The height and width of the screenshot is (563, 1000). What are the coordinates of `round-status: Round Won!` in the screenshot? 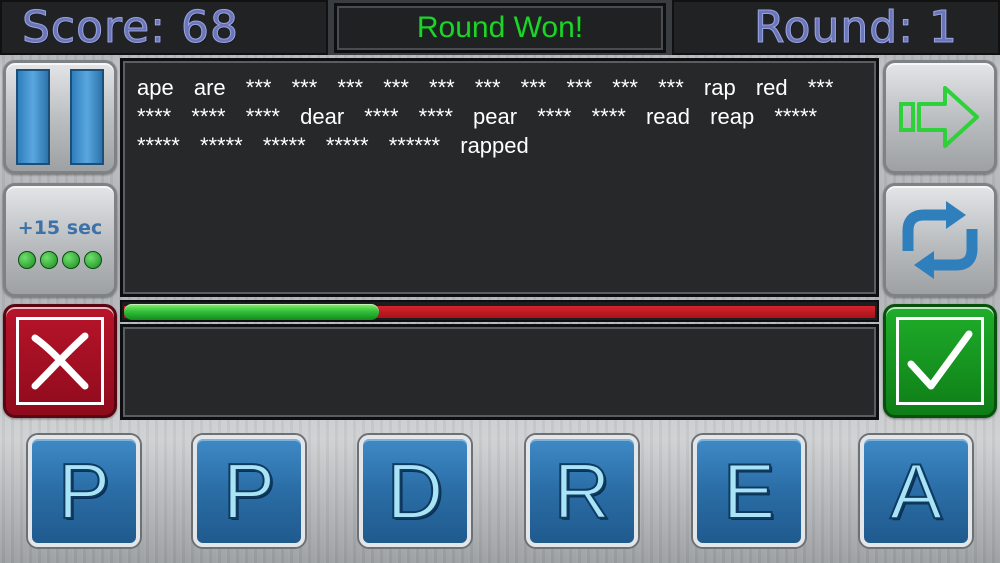 It's located at (500, 28).